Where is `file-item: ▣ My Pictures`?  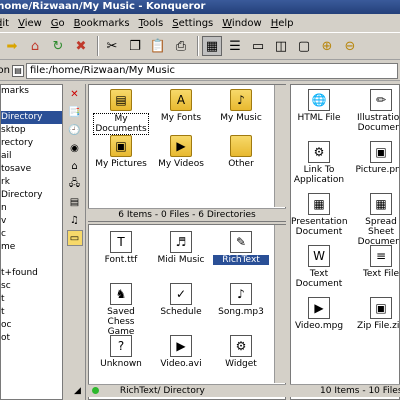
file-item: ▣ My Pictures is located at coordinates (121, 152).